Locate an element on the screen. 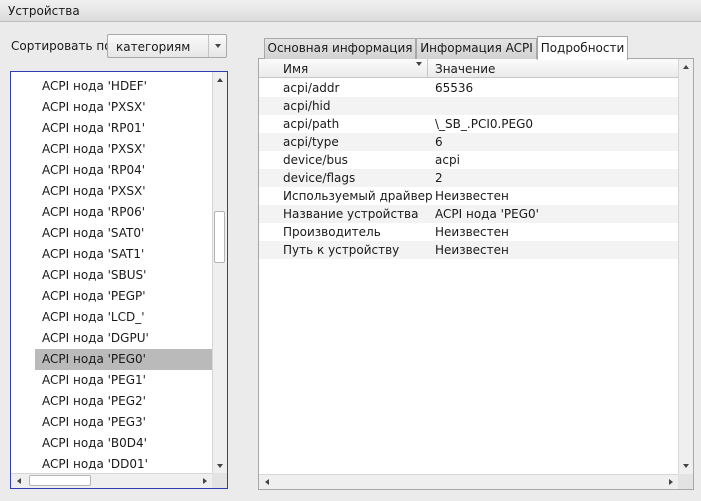 The height and width of the screenshot is (501, 701). sort-combobox-value: категориям is located at coordinates (153, 47).